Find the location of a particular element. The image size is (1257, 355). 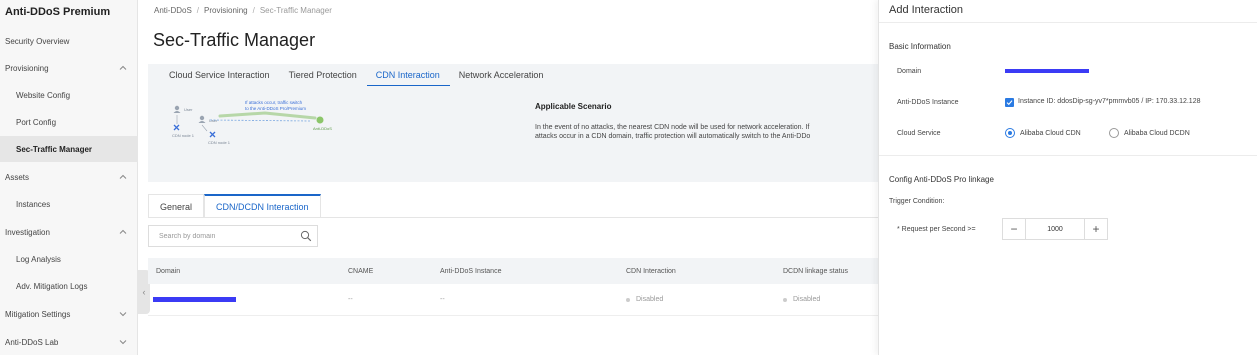

column-header-cdn-interaction: CDN Interaction is located at coordinates (651, 271).